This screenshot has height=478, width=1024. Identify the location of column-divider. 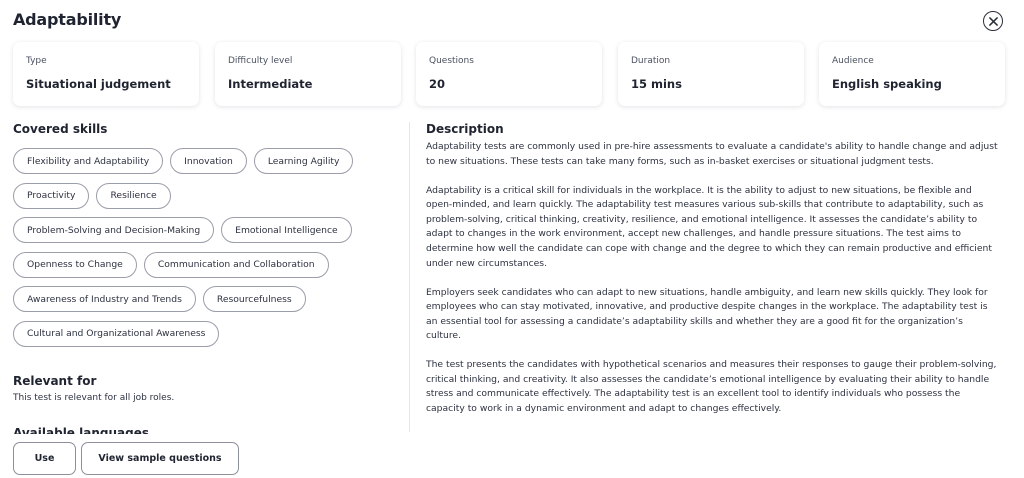
(409, 277).